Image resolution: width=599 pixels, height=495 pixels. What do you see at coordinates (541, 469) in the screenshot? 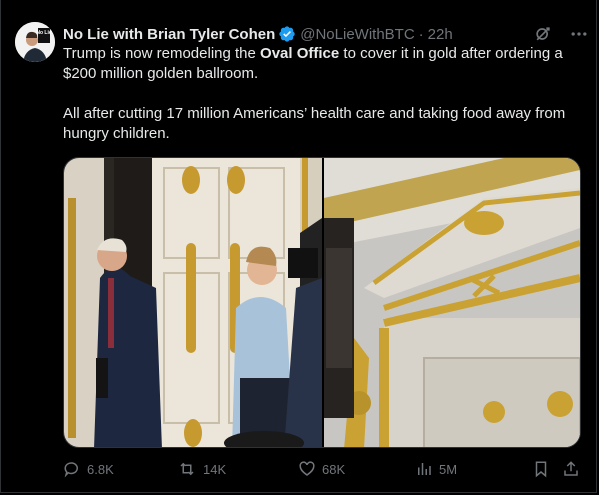
I see `bookmark-icon` at bounding box center [541, 469].